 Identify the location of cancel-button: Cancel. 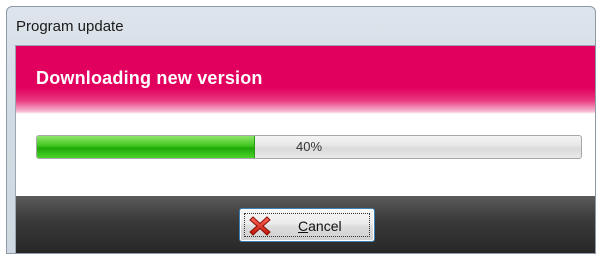
(307, 225).